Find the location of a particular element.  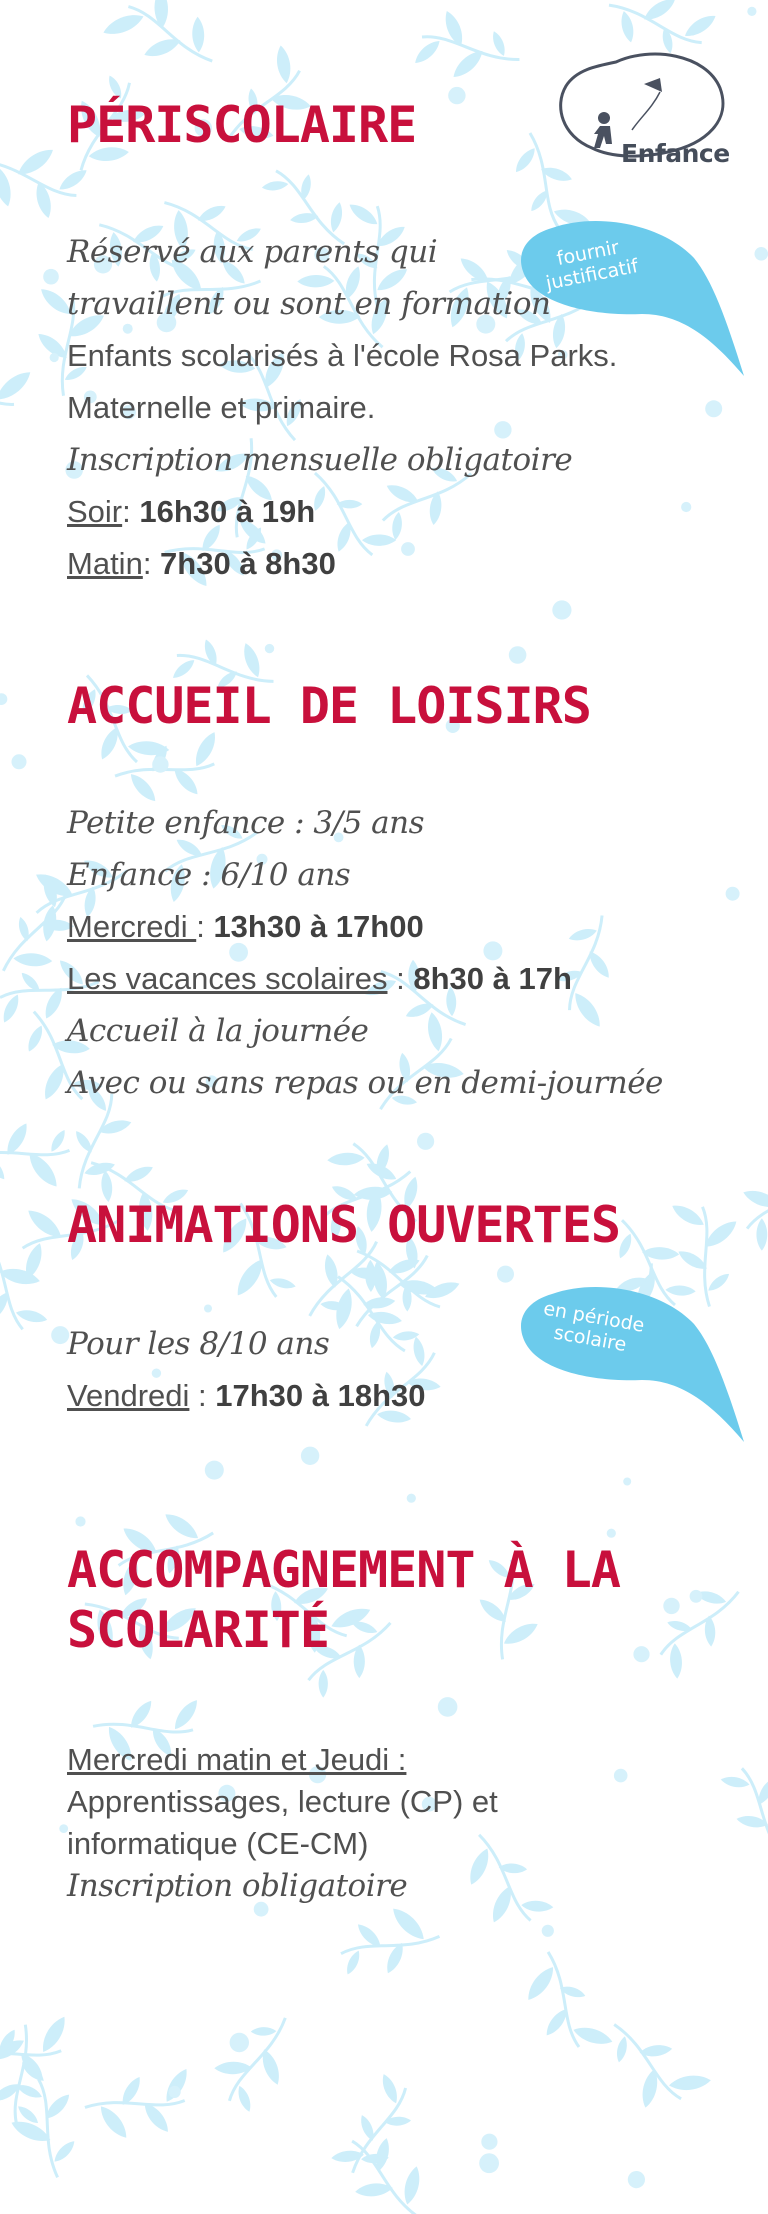

periscolaire-line: travaillent ou sont en formation is located at coordinates (309, 304).